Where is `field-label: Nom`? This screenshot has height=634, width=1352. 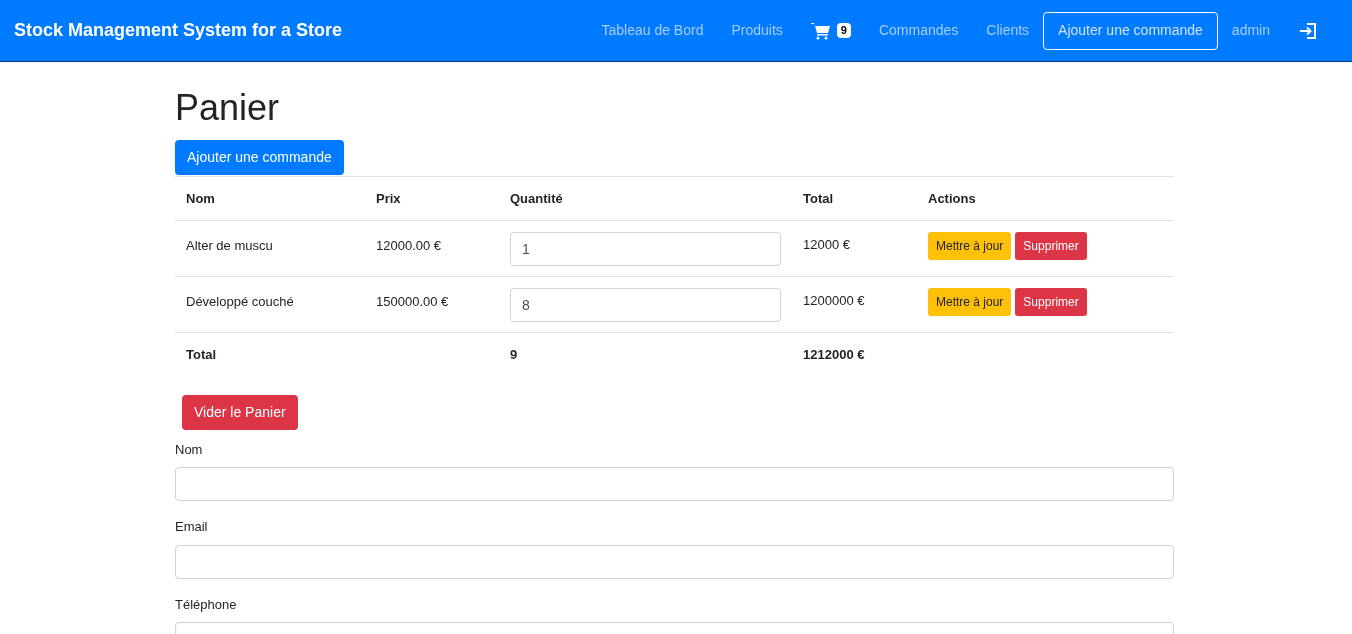
field-label: Nom is located at coordinates (189, 449).